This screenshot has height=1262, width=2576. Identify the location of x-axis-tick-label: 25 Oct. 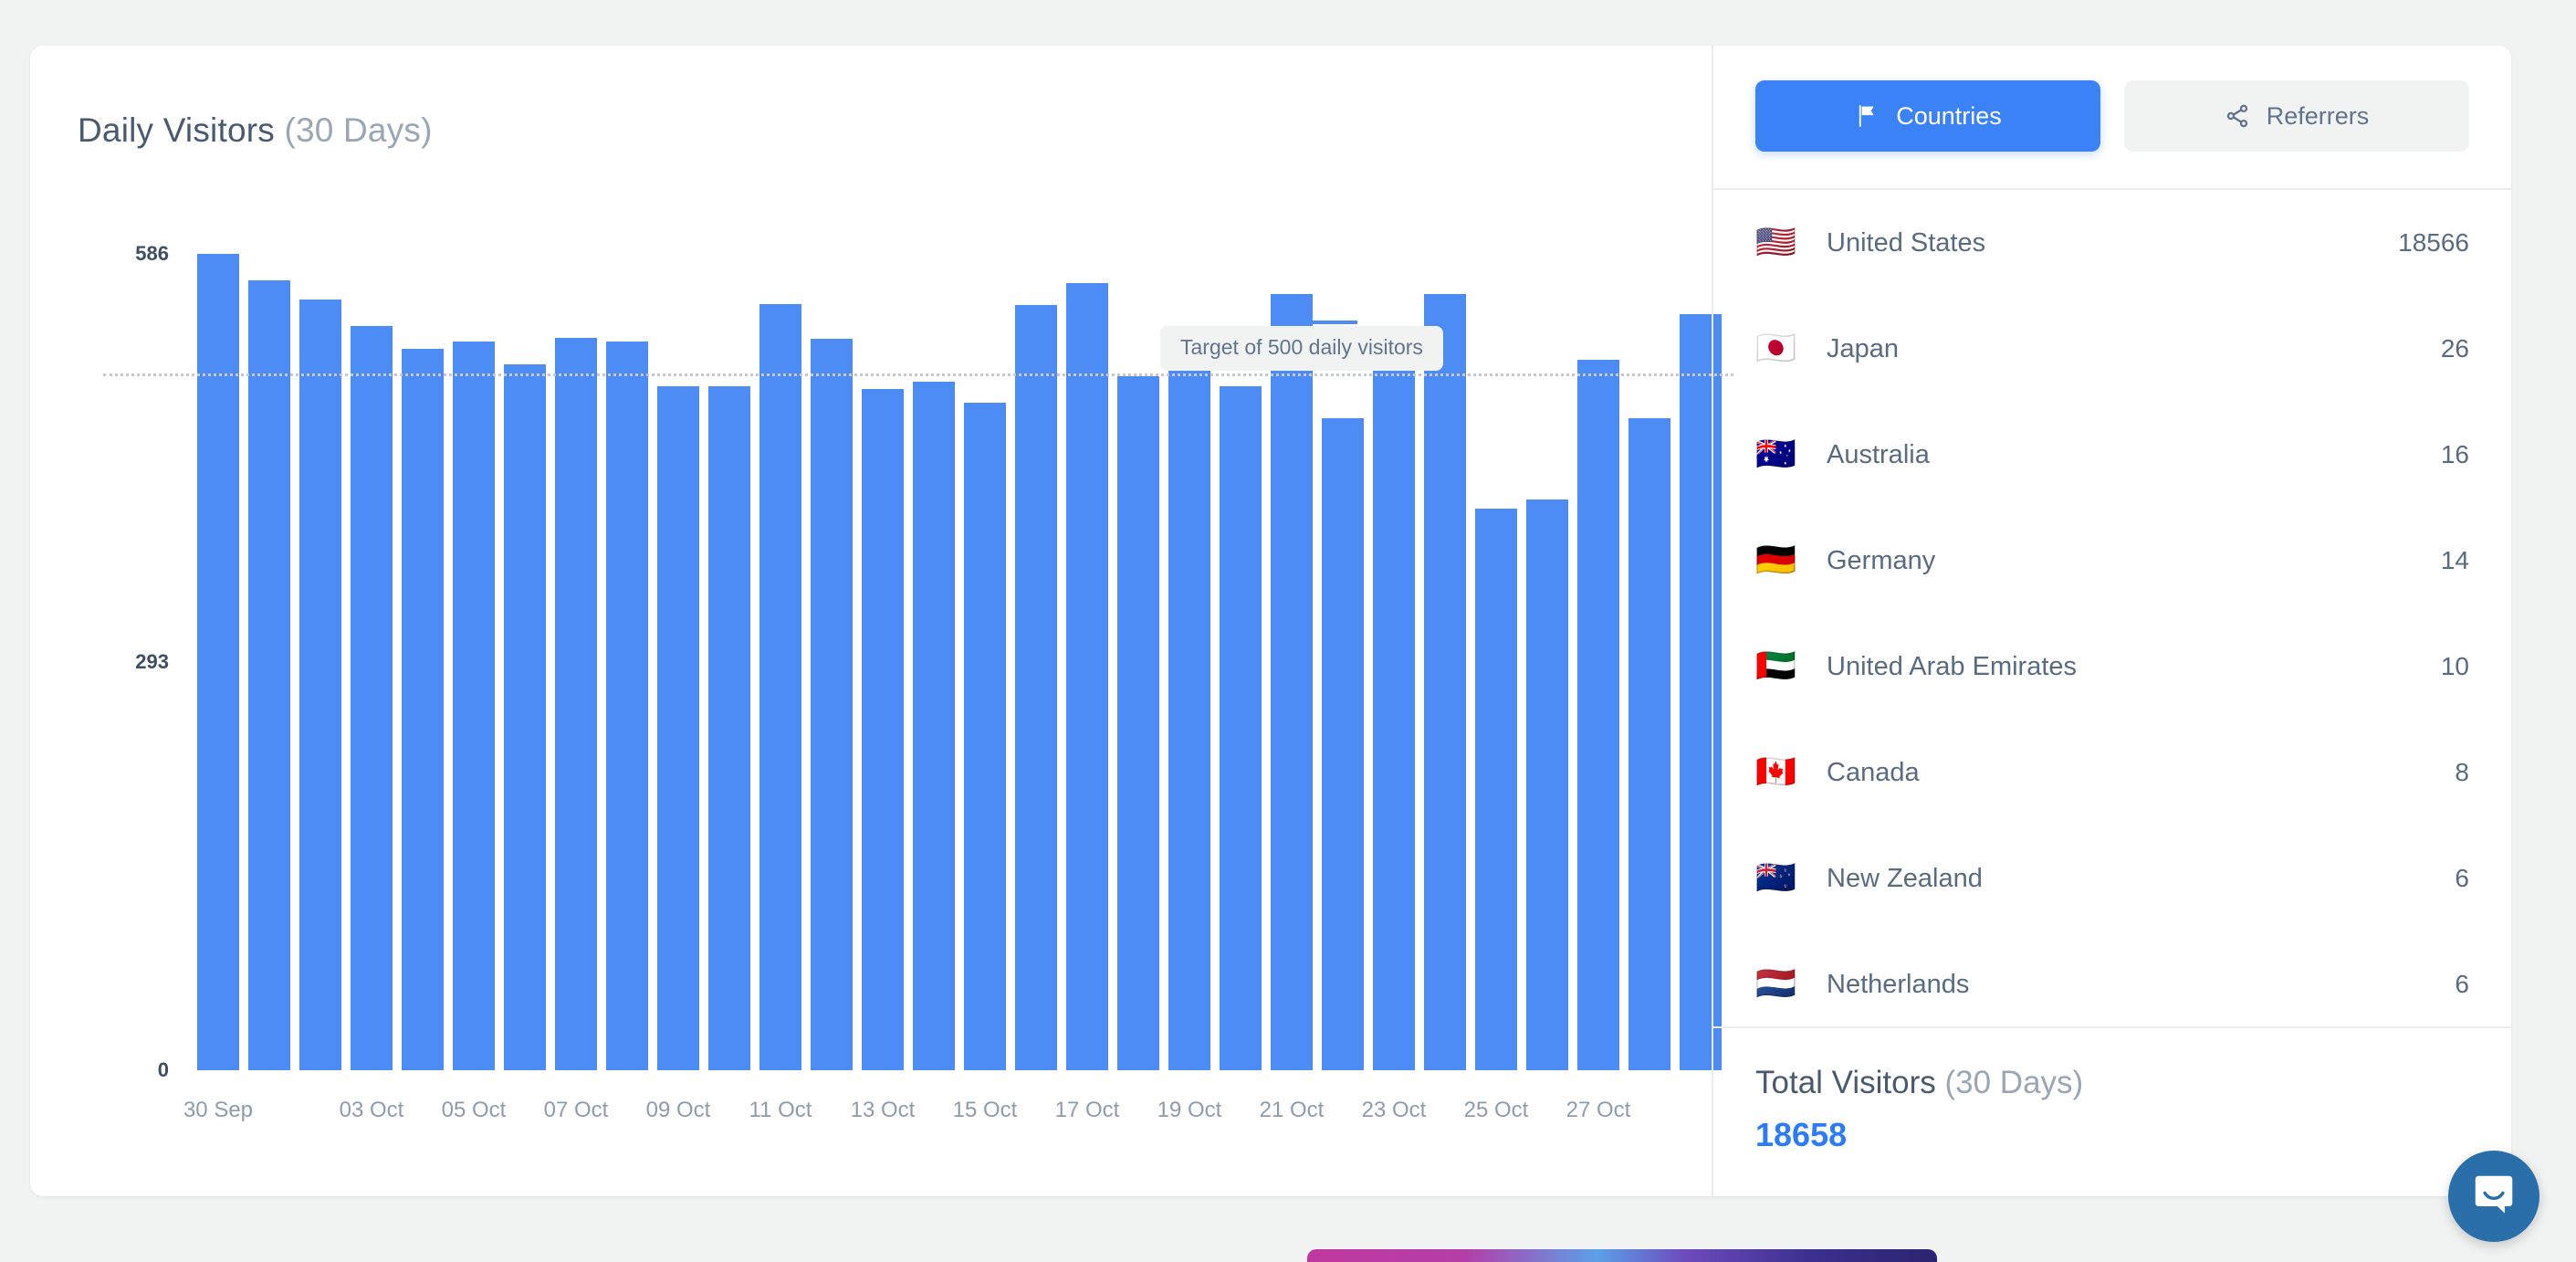
(1496, 1110).